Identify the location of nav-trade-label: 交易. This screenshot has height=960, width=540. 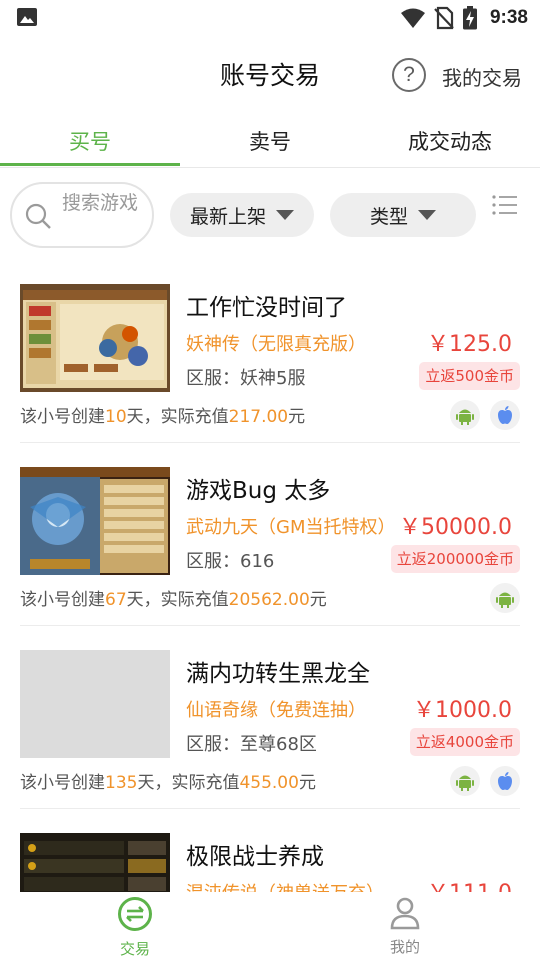
(134, 949).